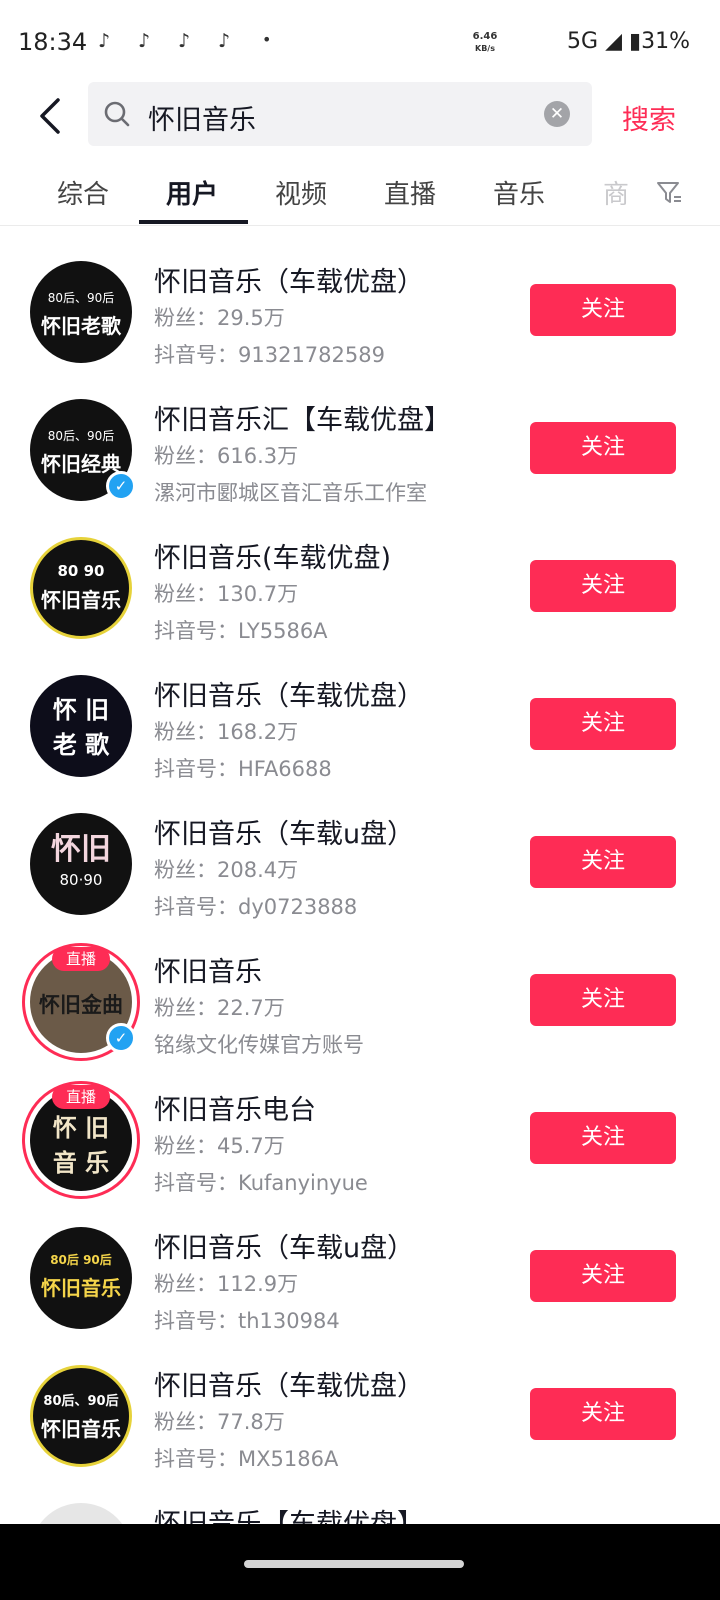  Describe the element at coordinates (52, 116) in the screenshot. I see `back-arrow-icon` at that location.